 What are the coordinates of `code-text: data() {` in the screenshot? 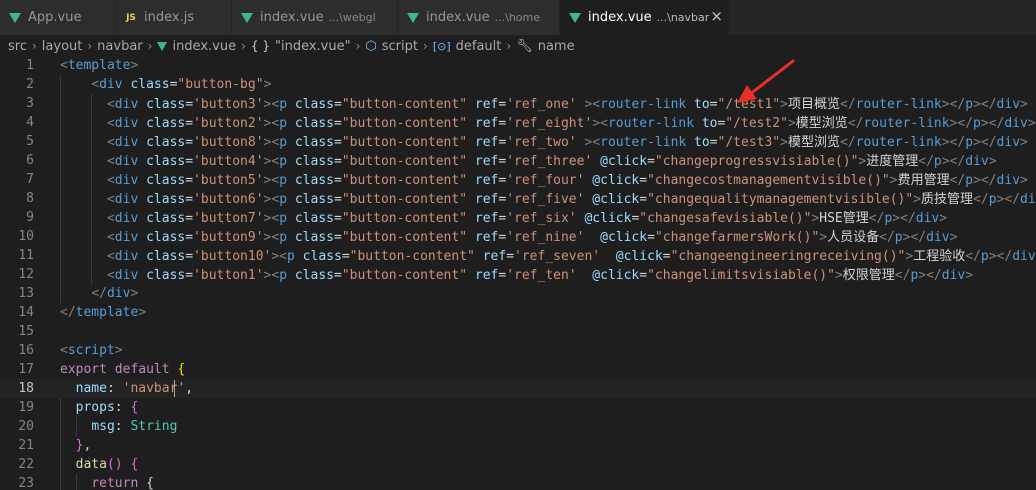 It's located at (99, 464).